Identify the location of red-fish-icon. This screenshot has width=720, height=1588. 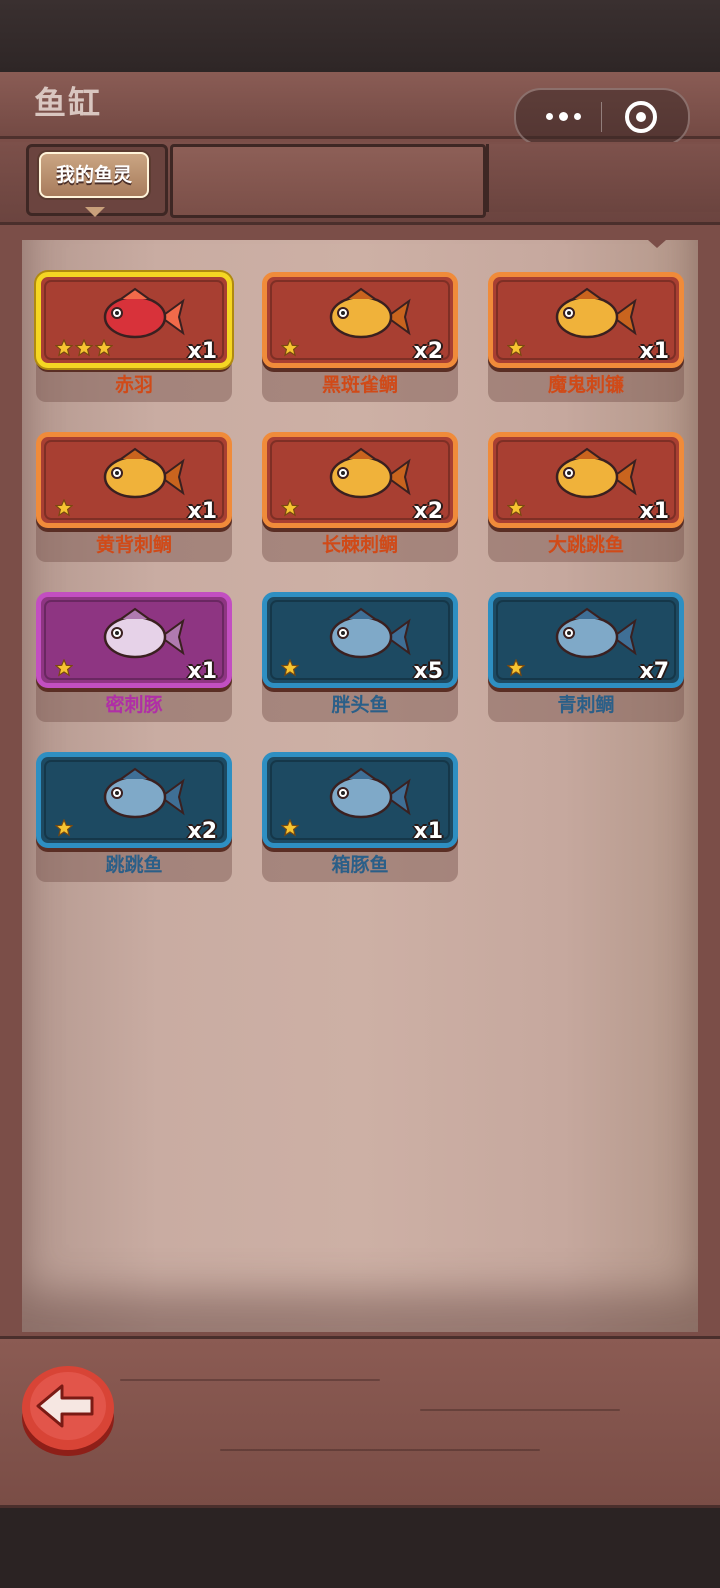
(144, 313).